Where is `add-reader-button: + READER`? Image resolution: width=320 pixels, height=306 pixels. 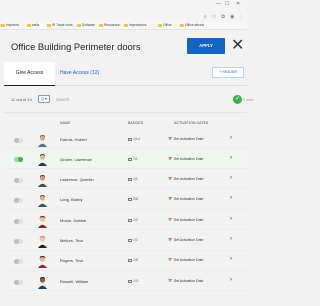
add-reader-button: + READER is located at coordinates (228, 72).